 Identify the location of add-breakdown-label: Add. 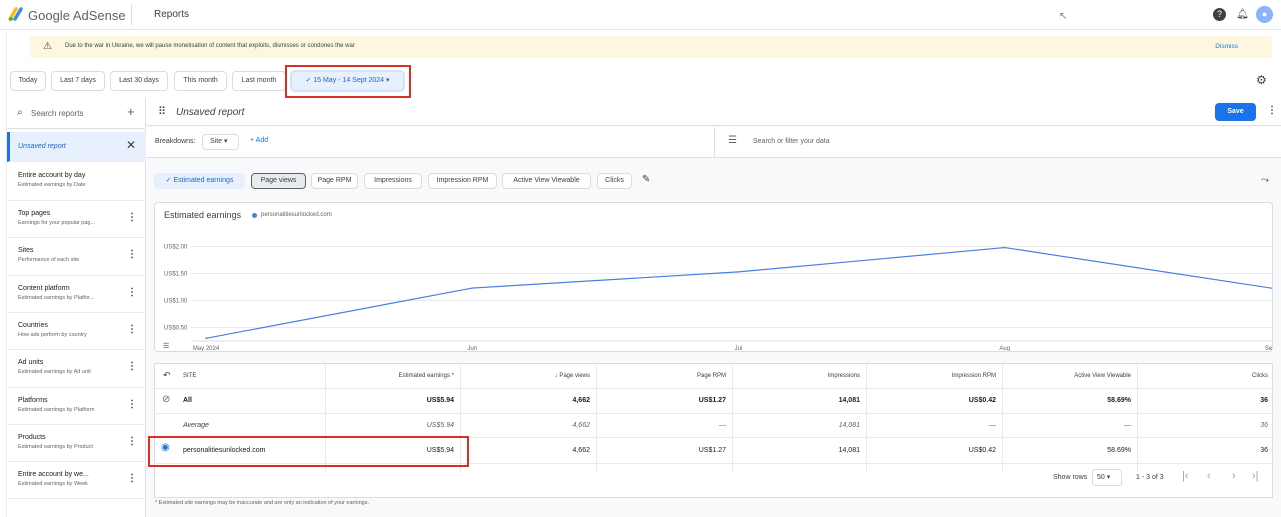
(262, 140).